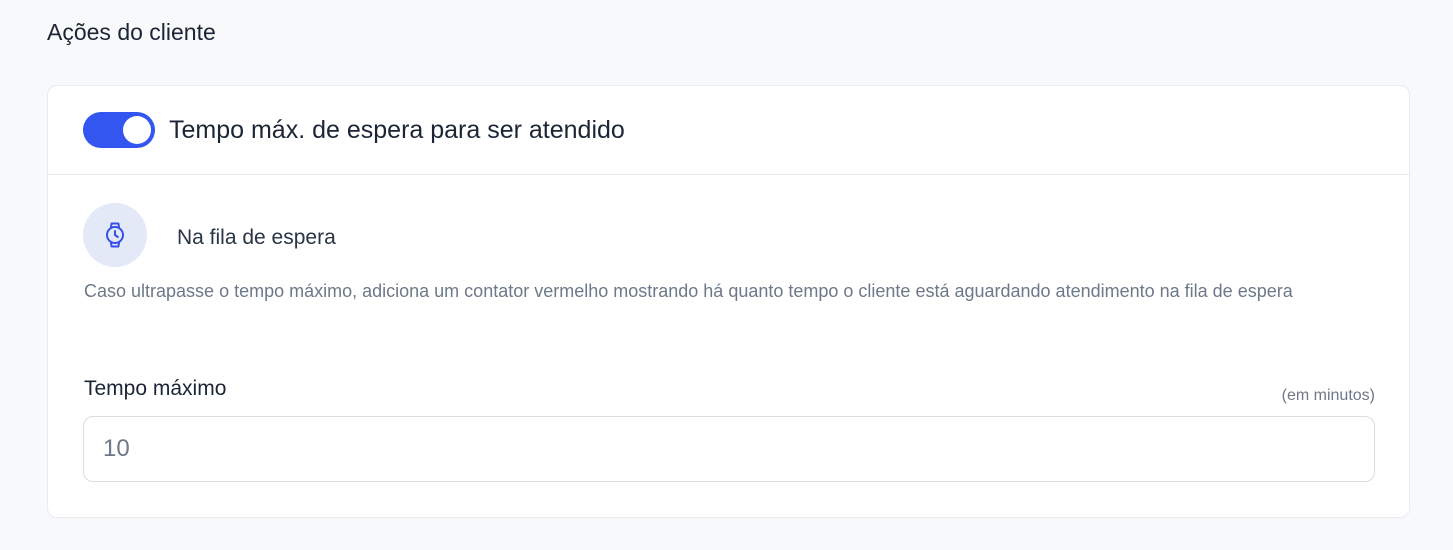 This screenshot has height=550, width=1453. Describe the element at coordinates (119, 130) in the screenshot. I see `max-wait-toggle` at that location.